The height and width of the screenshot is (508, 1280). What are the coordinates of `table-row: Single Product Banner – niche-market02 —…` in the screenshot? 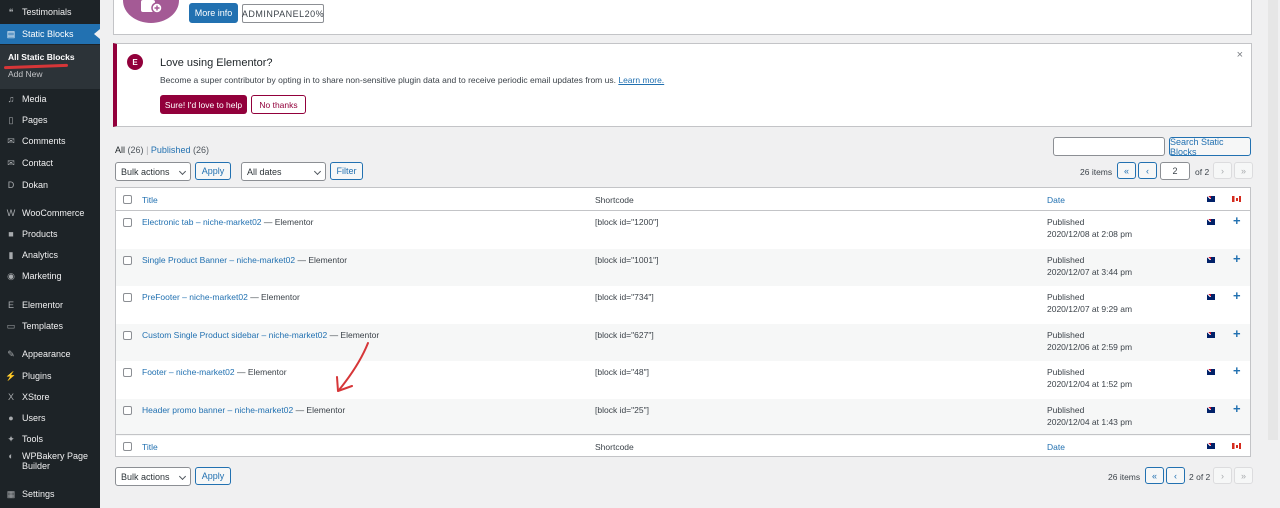 It's located at (683, 267).